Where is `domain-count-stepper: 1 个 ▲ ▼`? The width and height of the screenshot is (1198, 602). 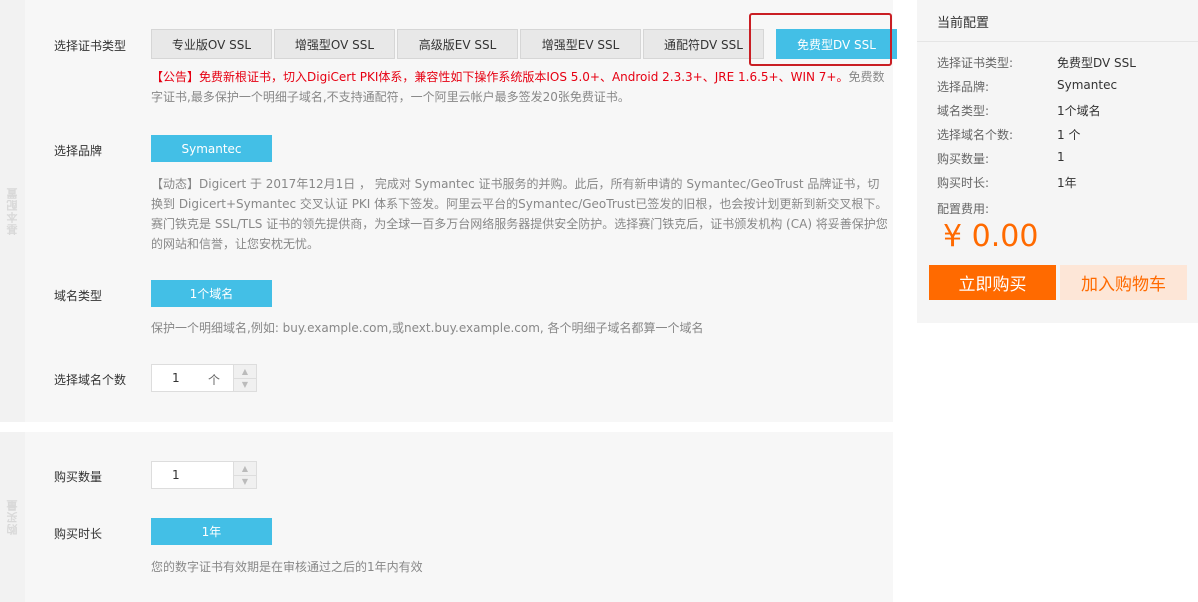 domain-count-stepper: 1 个 ▲ ▼ is located at coordinates (204, 378).